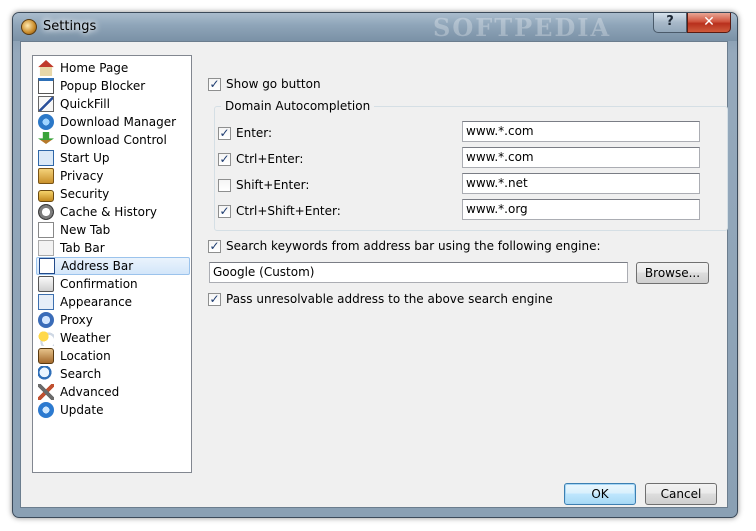 Image resolution: width=756 pixels, height=531 pixels. I want to click on domain-autocompletion-title: Domain Autocompletion, so click(298, 106).